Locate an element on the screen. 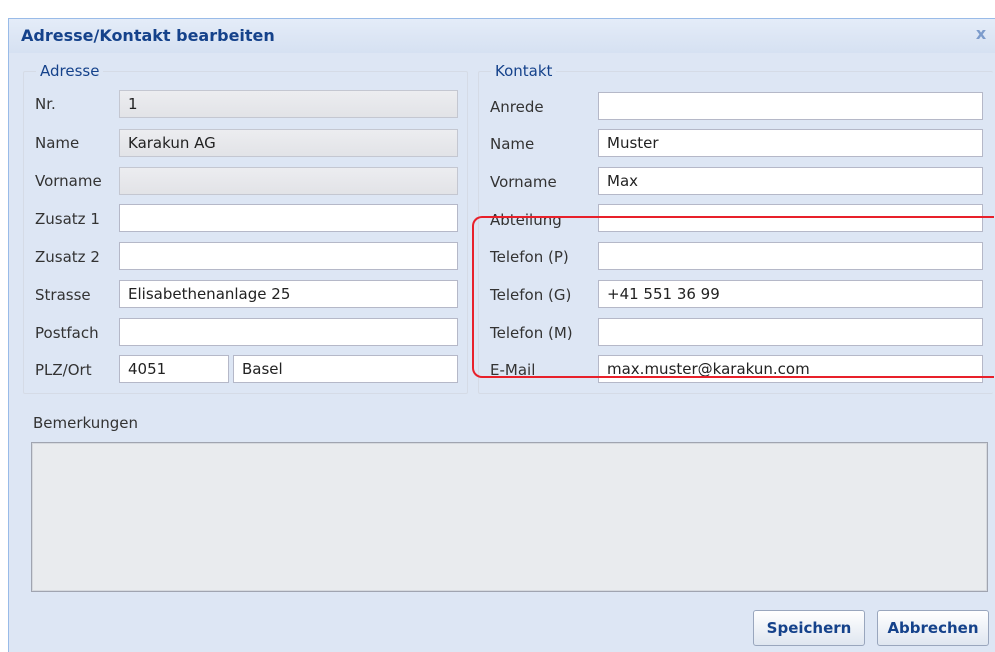 The height and width of the screenshot is (652, 995). adresse-nr-field: 1 is located at coordinates (288, 104).